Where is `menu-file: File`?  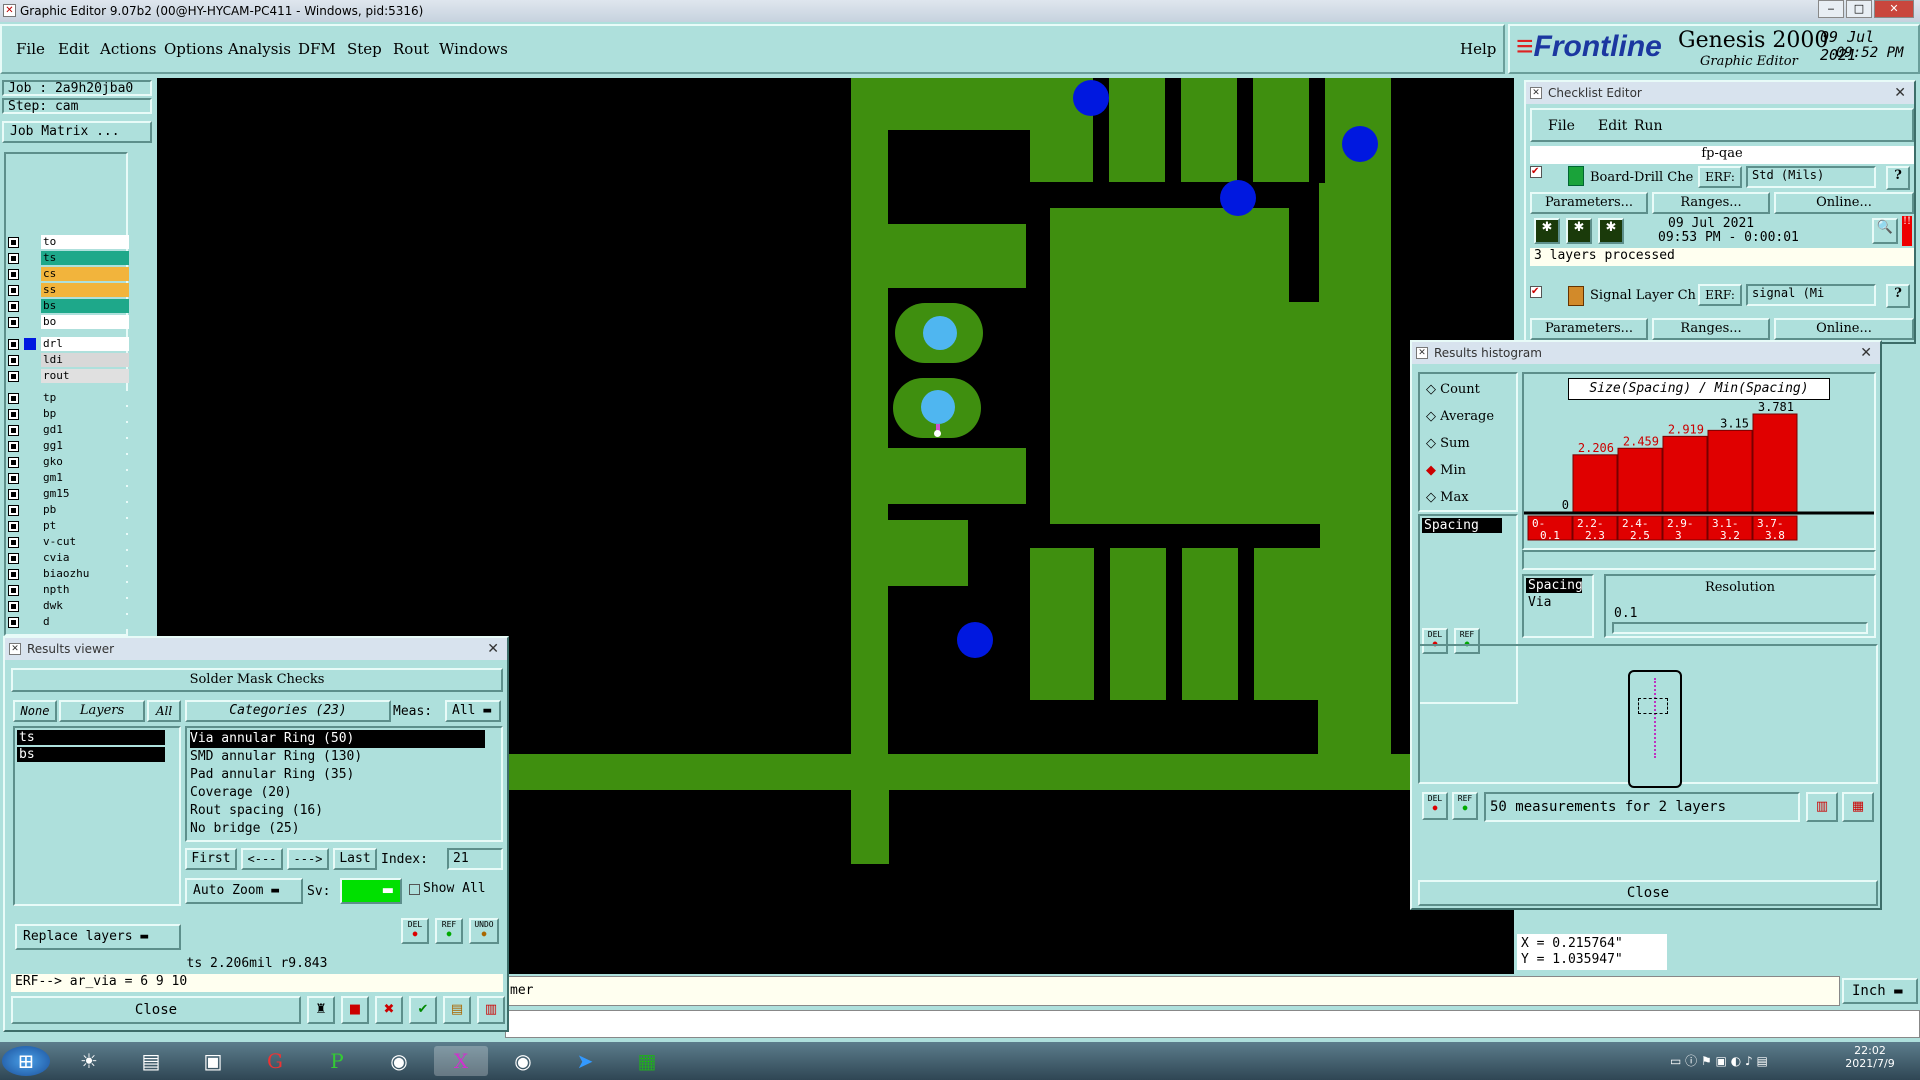
menu-file: File is located at coordinates (30, 49).